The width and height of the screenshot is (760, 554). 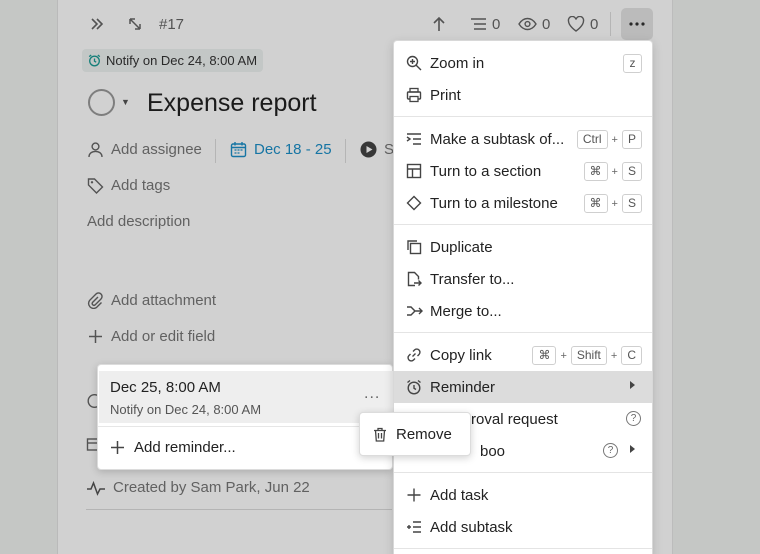 What do you see at coordinates (141, 185) in the screenshot?
I see `add-tags-label: Add tags` at bounding box center [141, 185].